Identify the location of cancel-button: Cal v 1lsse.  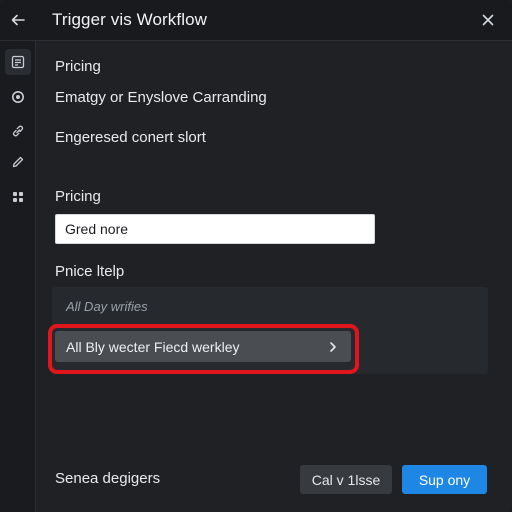
(346, 479).